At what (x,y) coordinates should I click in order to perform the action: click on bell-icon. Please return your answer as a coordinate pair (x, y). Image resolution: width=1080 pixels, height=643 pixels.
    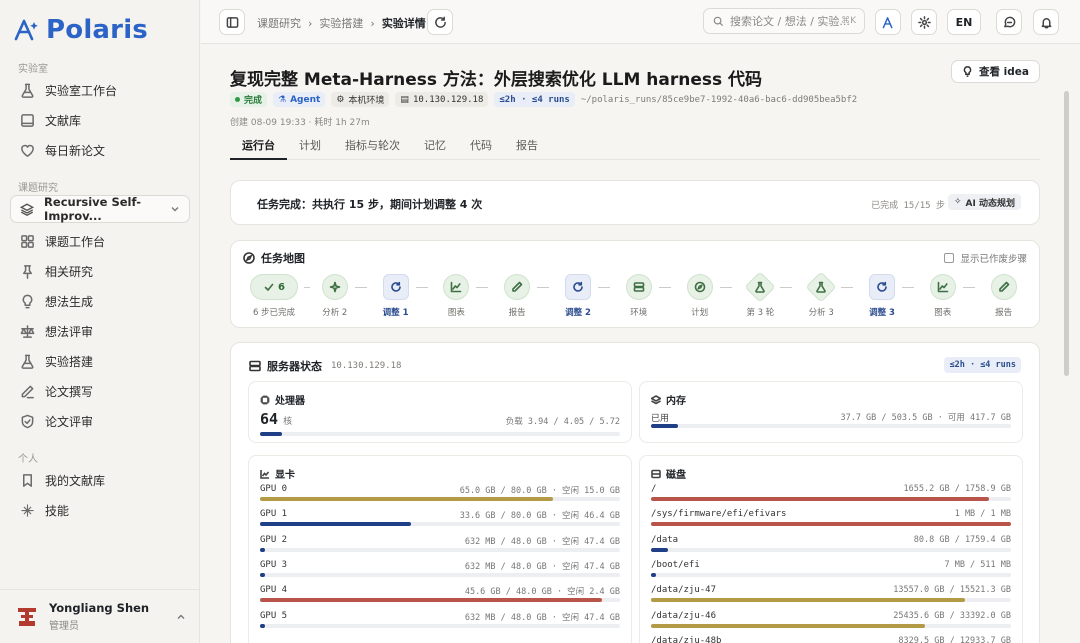
    Looking at the image, I should click on (1046, 22).